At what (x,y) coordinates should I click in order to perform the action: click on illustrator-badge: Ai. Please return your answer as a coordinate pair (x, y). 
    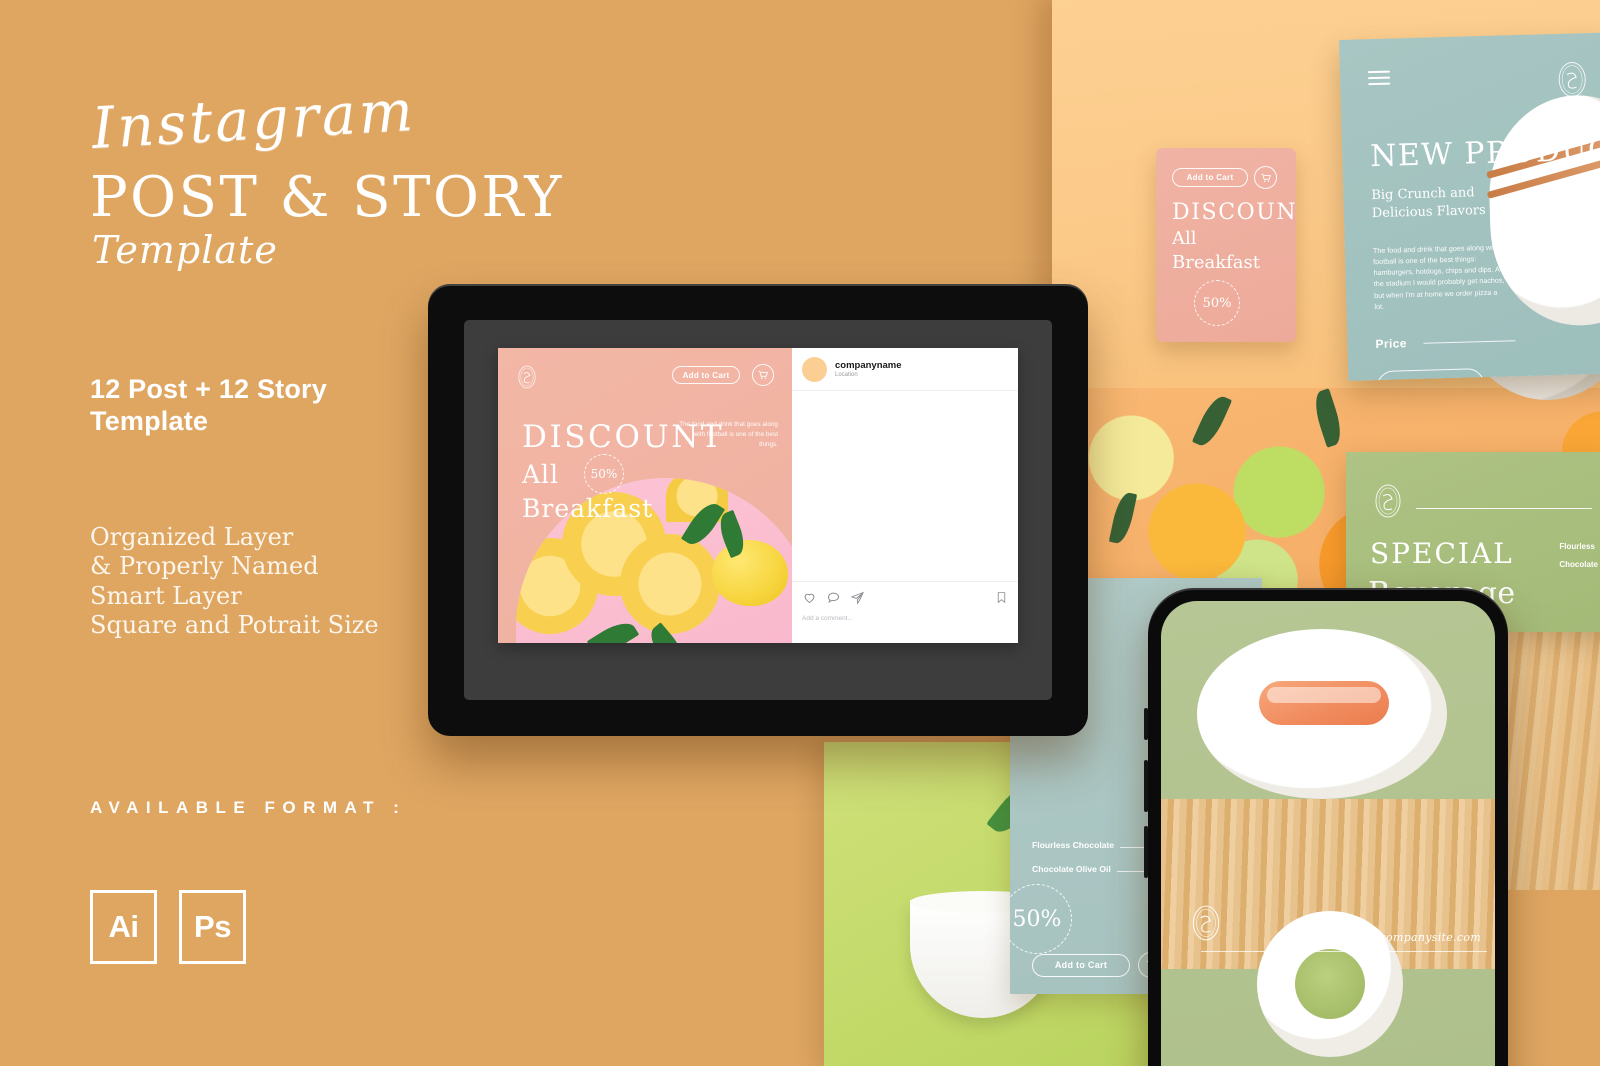
    Looking at the image, I should click on (123, 927).